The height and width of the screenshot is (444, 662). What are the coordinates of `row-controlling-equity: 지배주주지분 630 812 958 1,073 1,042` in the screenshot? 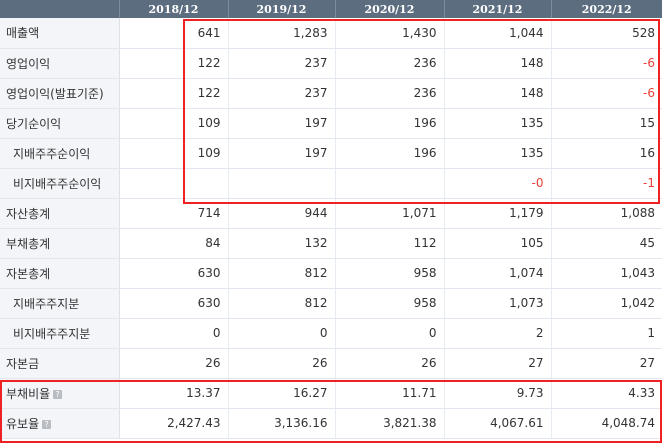 It's located at (331, 303).